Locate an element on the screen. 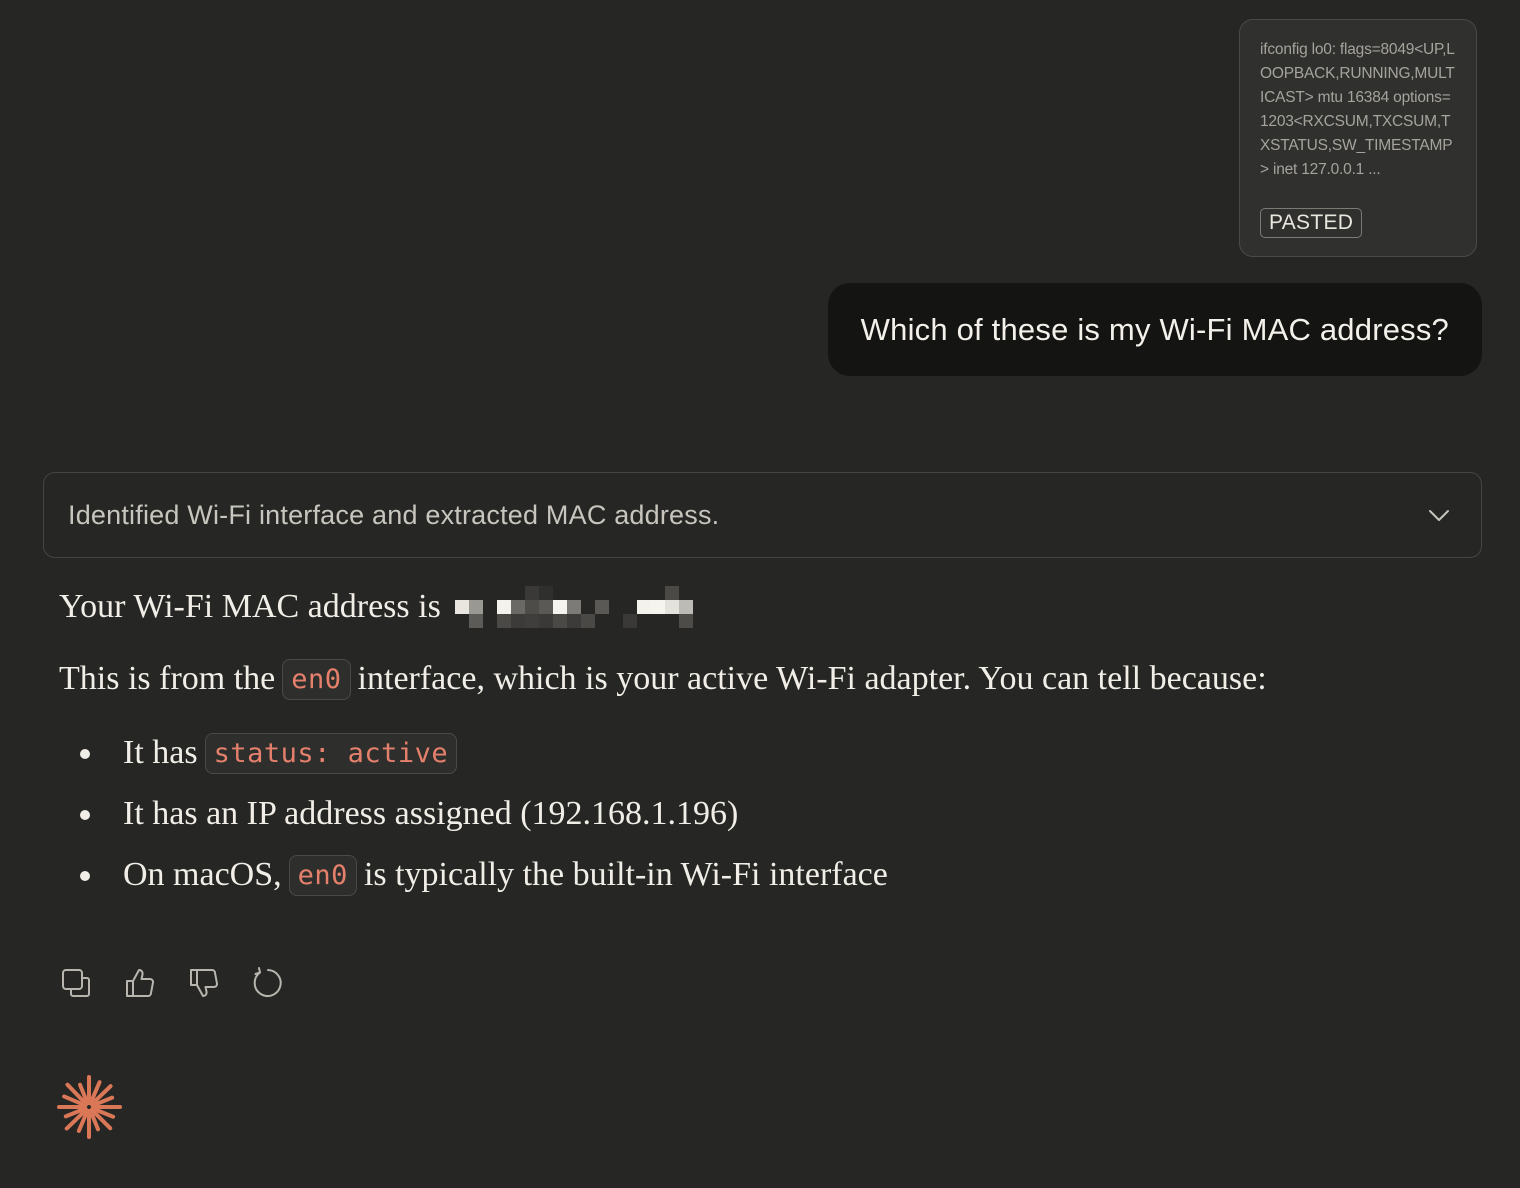 The image size is (1520, 1188). user-message-text: Which of these is my Wi-Fi MAC address? is located at coordinates (1154, 329).